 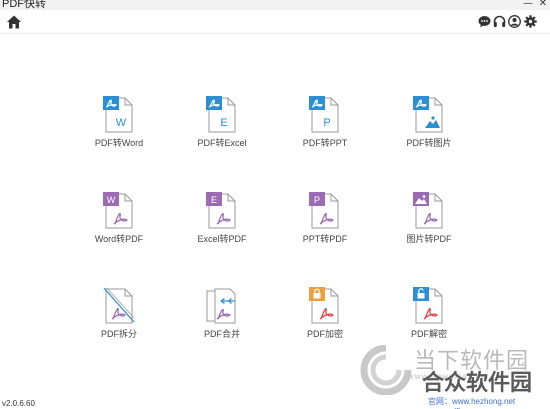 What do you see at coordinates (18, 403) in the screenshot?
I see `version-label: v2.0.6.60` at bounding box center [18, 403].